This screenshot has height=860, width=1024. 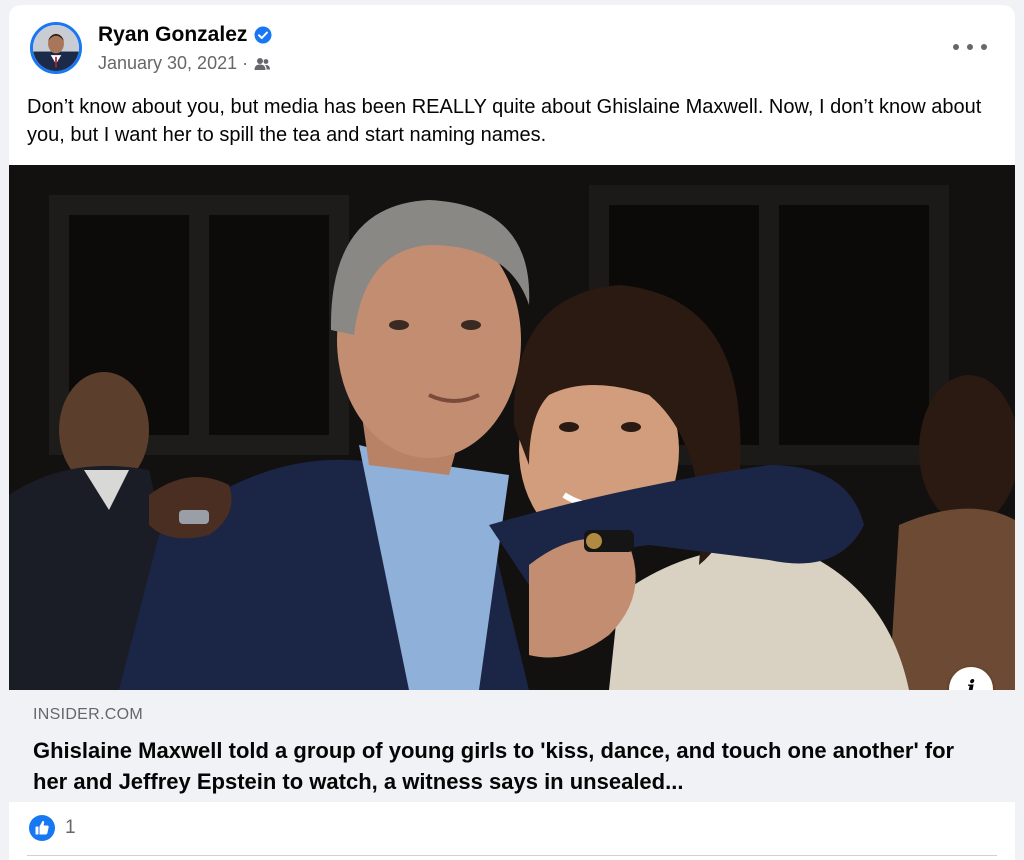 I want to click on avatar-image, so click(x=56, y=48).